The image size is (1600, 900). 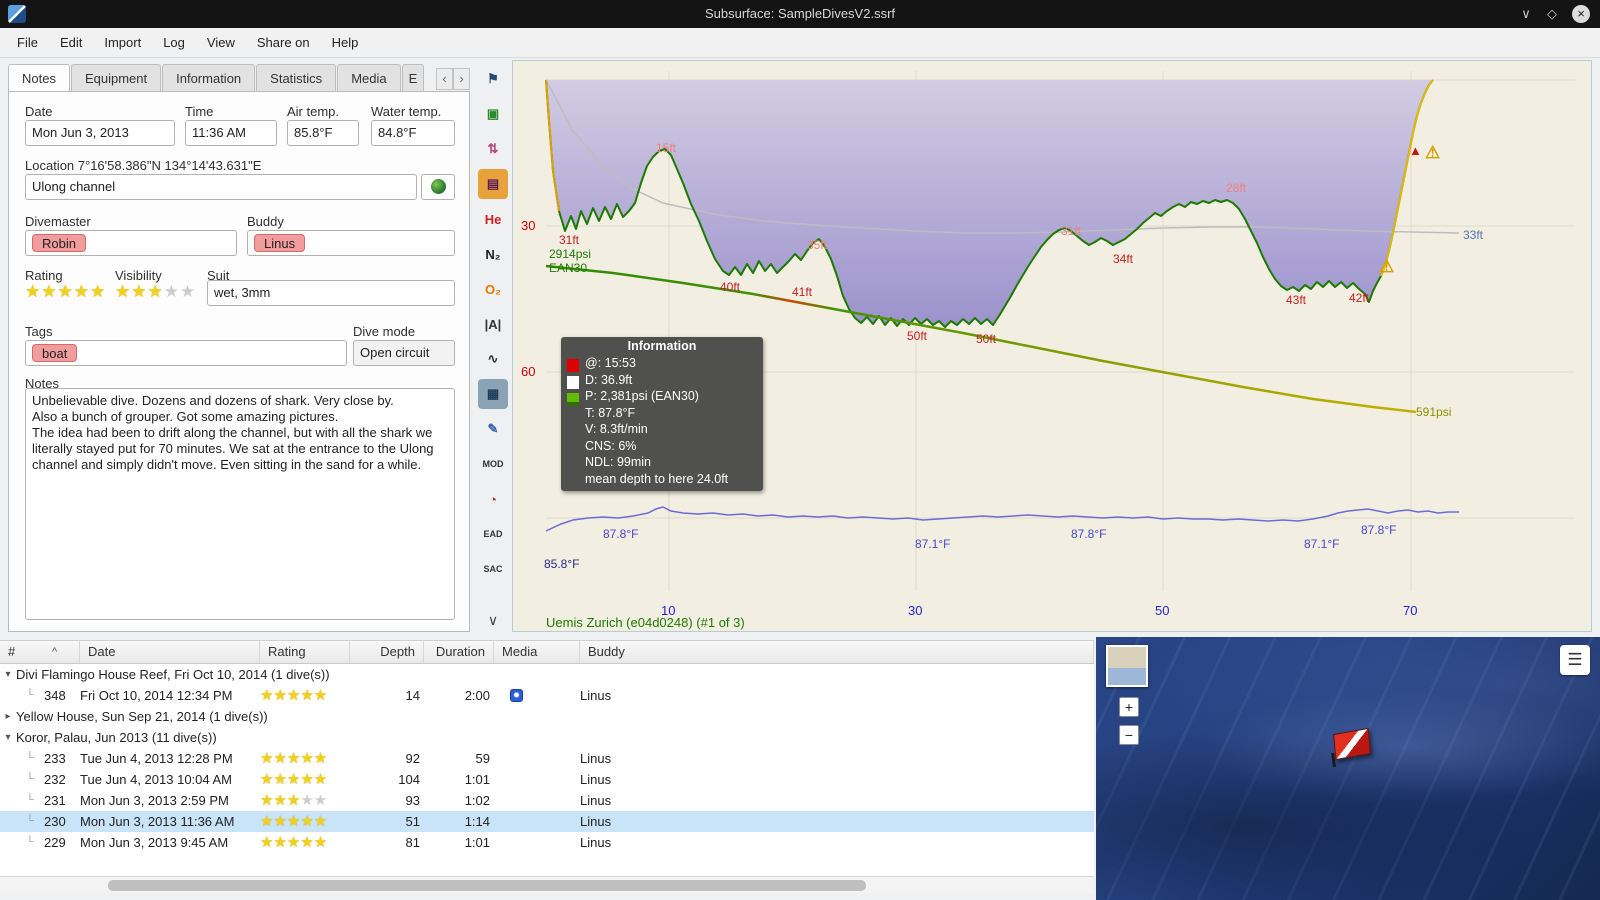 What do you see at coordinates (645, 622) in the screenshot?
I see `dive-computer-label: Uemis Zurich (e04d0248) (#1 of 3)` at bounding box center [645, 622].